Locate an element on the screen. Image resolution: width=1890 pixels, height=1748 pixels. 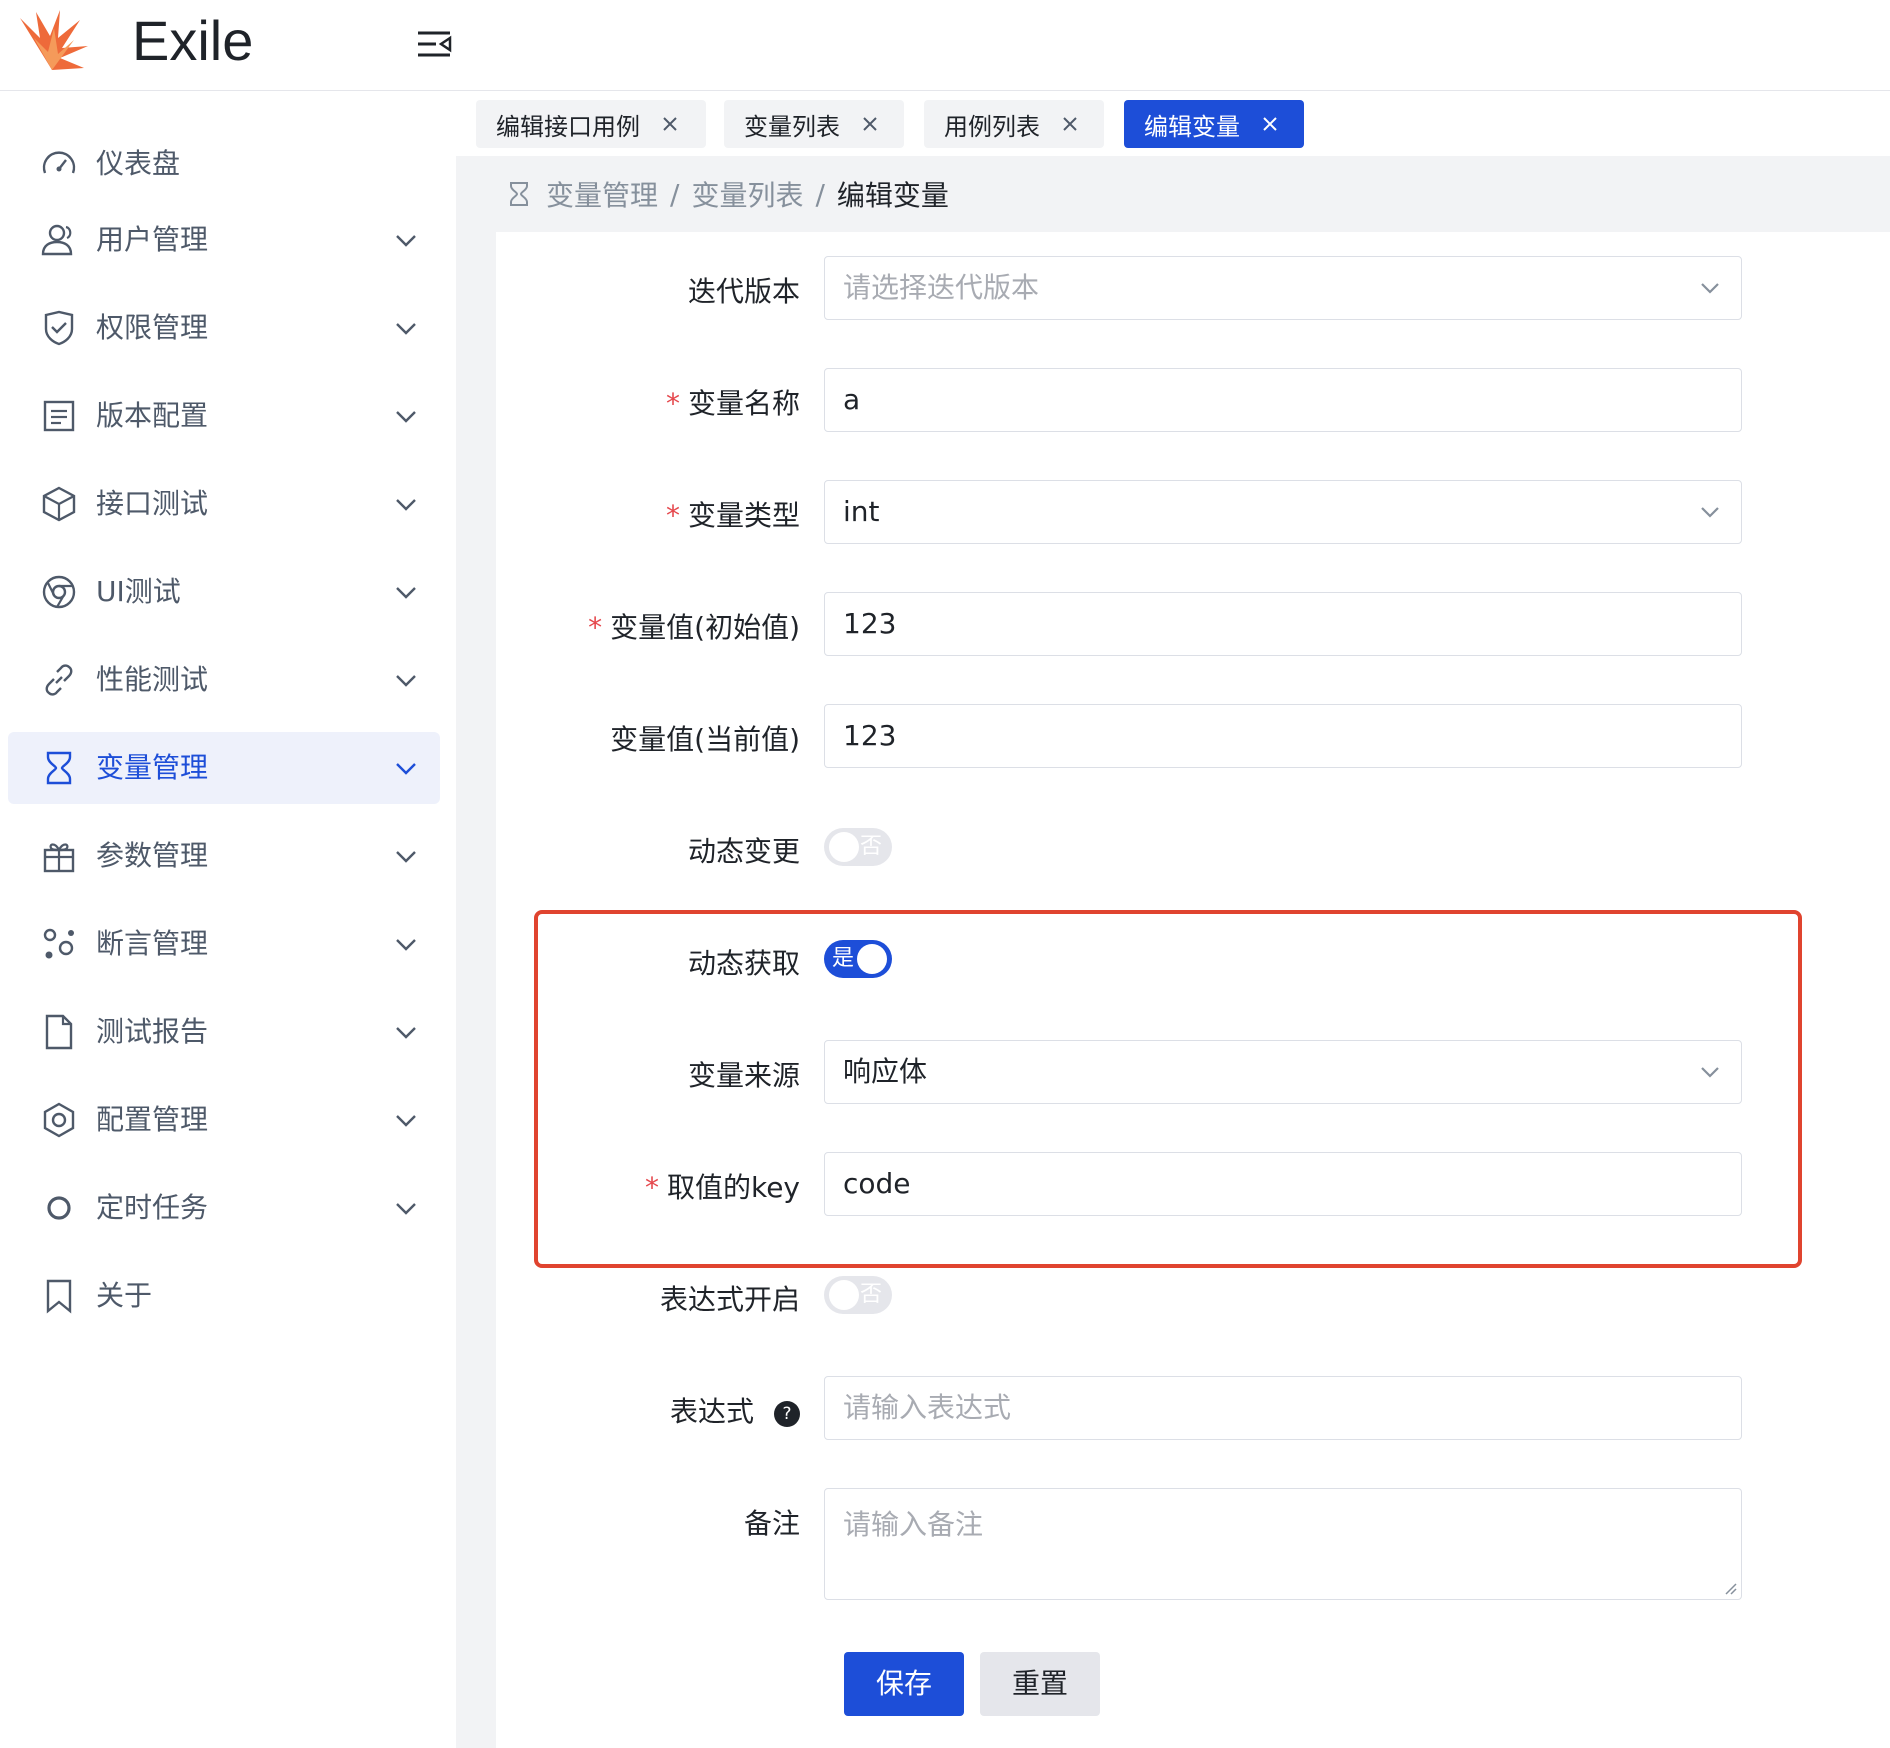
sidebar-item-label: 关于 is located at coordinates (124, 1295).